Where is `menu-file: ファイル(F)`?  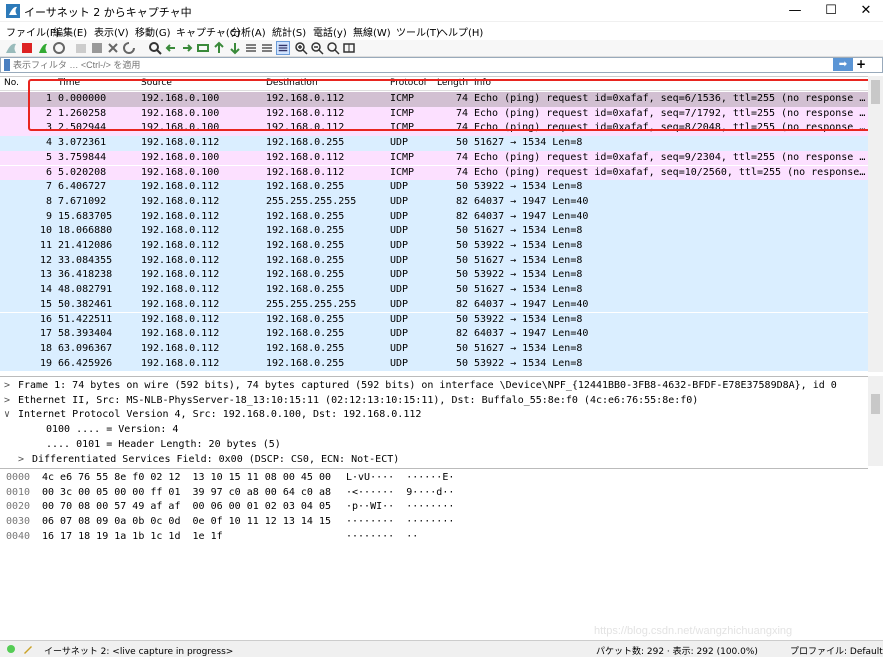
menu-file: ファイル(F) is located at coordinates (33, 31).